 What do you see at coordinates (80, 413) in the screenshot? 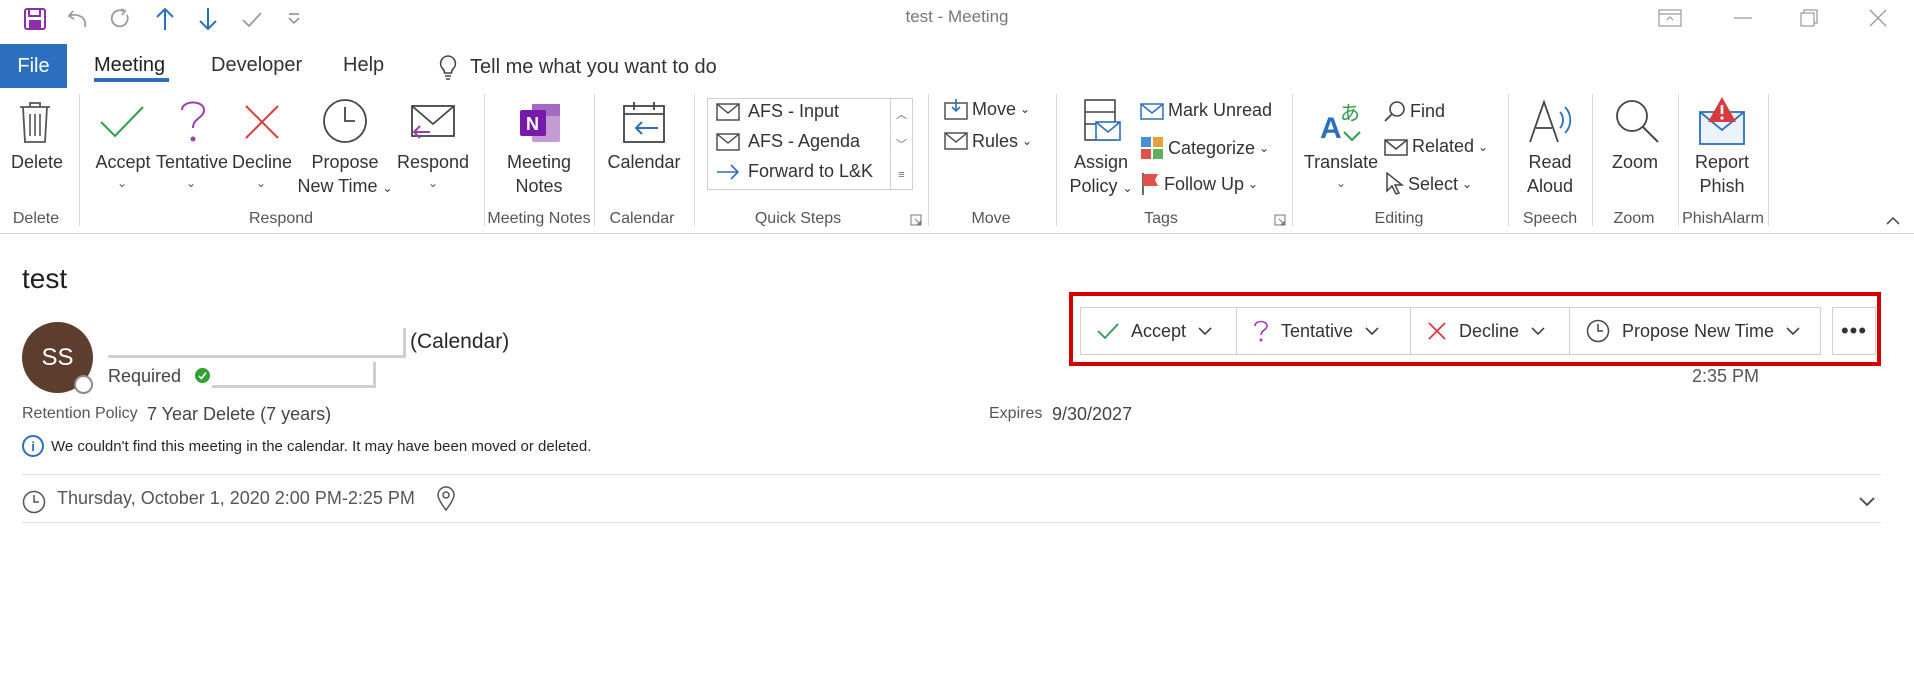
I see `retention-policy-label: Retention Policy` at bounding box center [80, 413].